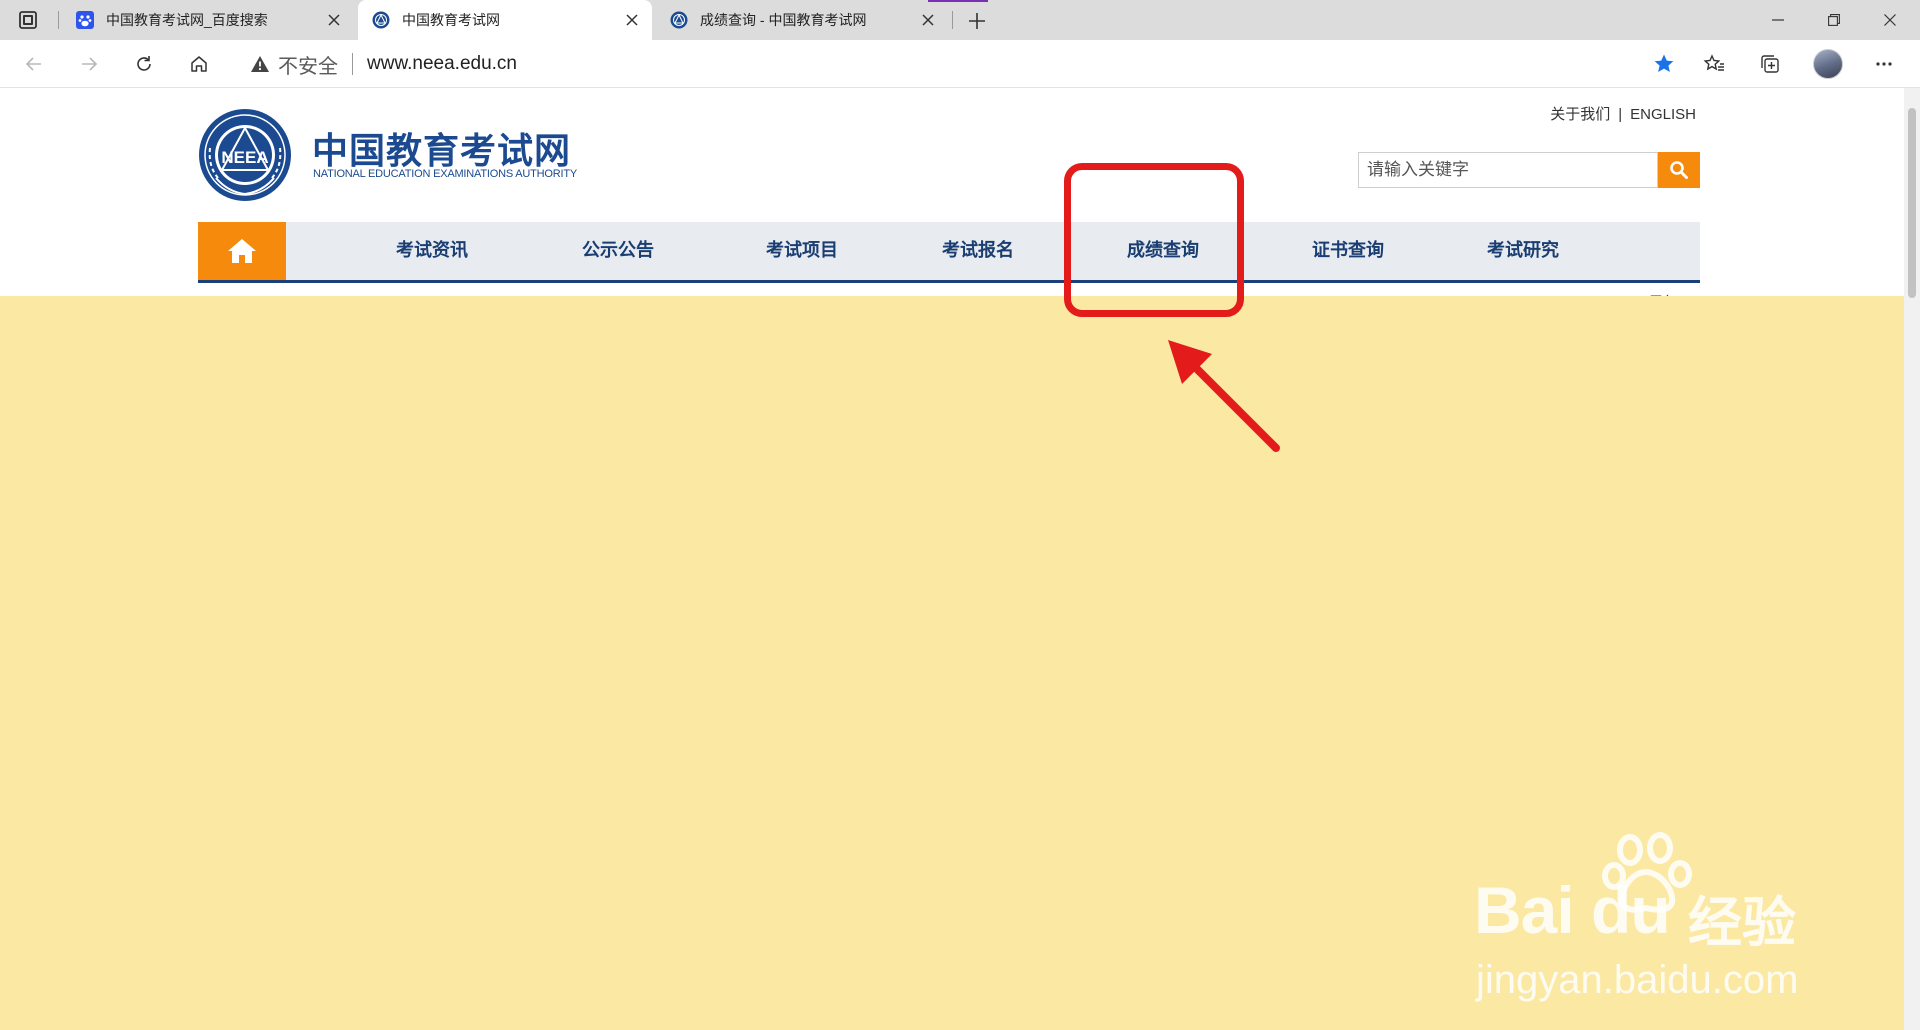 The width and height of the screenshot is (1920, 1030). What do you see at coordinates (1348, 251) in the screenshot?
I see `nav-item-certificate-query: 证书查询` at bounding box center [1348, 251].